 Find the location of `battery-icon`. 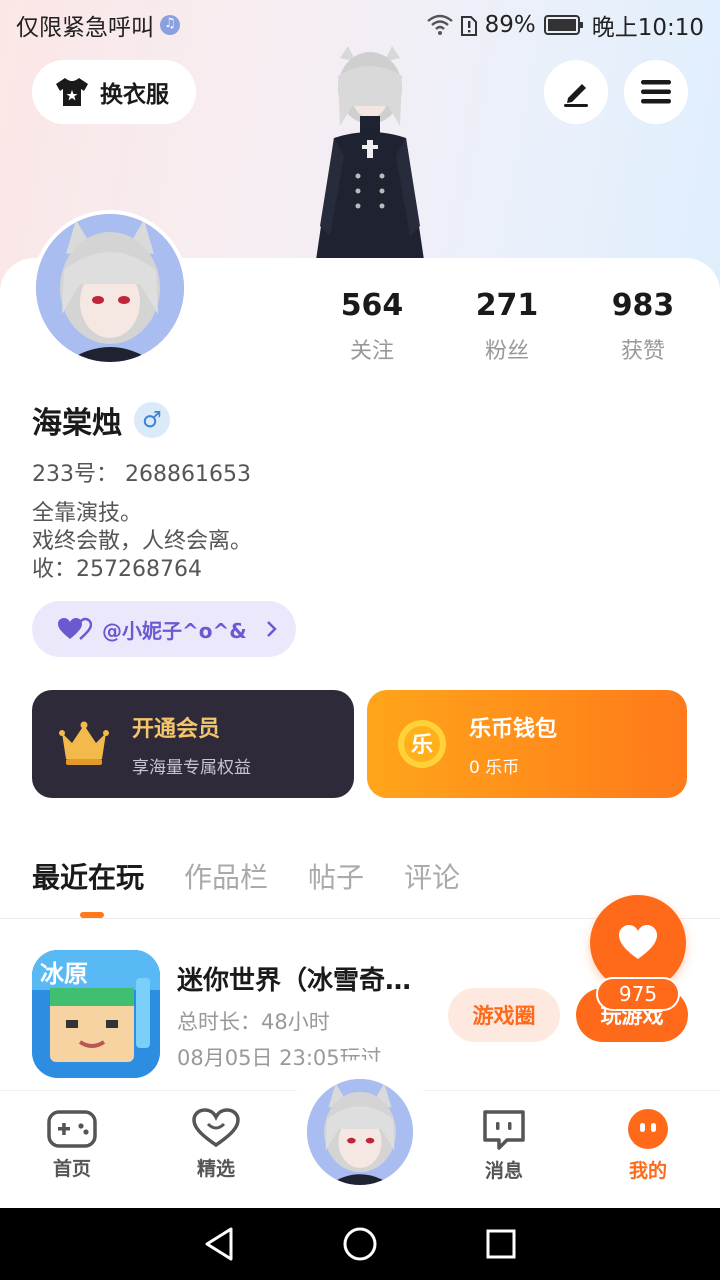

battery-icon is located at coordinates (563, 25).